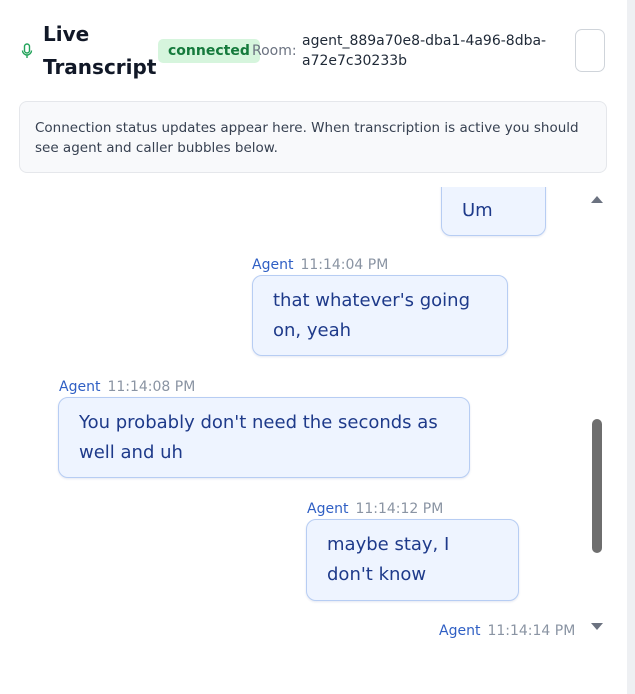 The height and width of the screenshot is (694, 635). Describe the element at coordinates (344, 265) in the screenshot. I see `message-time: 11:14:04 PM` at that location.